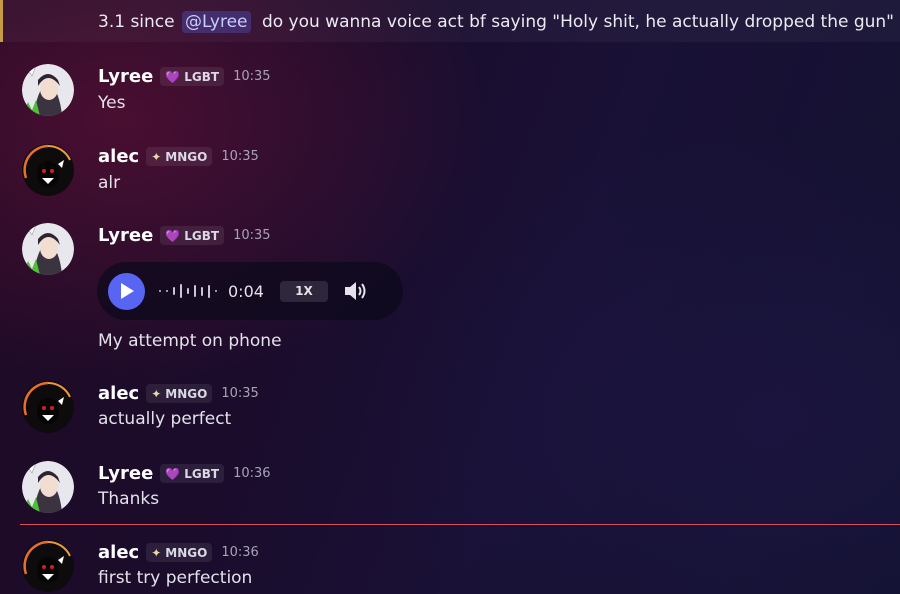 Image resolution: width=900 pixels, height=594 pixels. I want to click on play-icon, so click(127, 291).